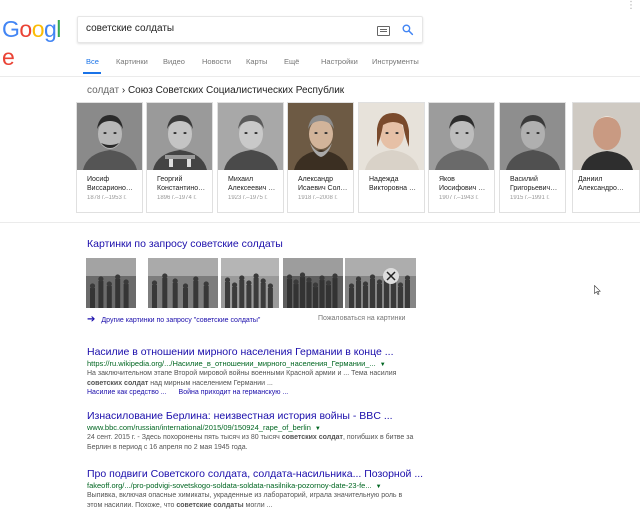 The width and height of the screenshot is (640, 514). What do you see at coordinates (320, 76) in the screenshot?
I see `header-divider` at bounding box center [320, 76].